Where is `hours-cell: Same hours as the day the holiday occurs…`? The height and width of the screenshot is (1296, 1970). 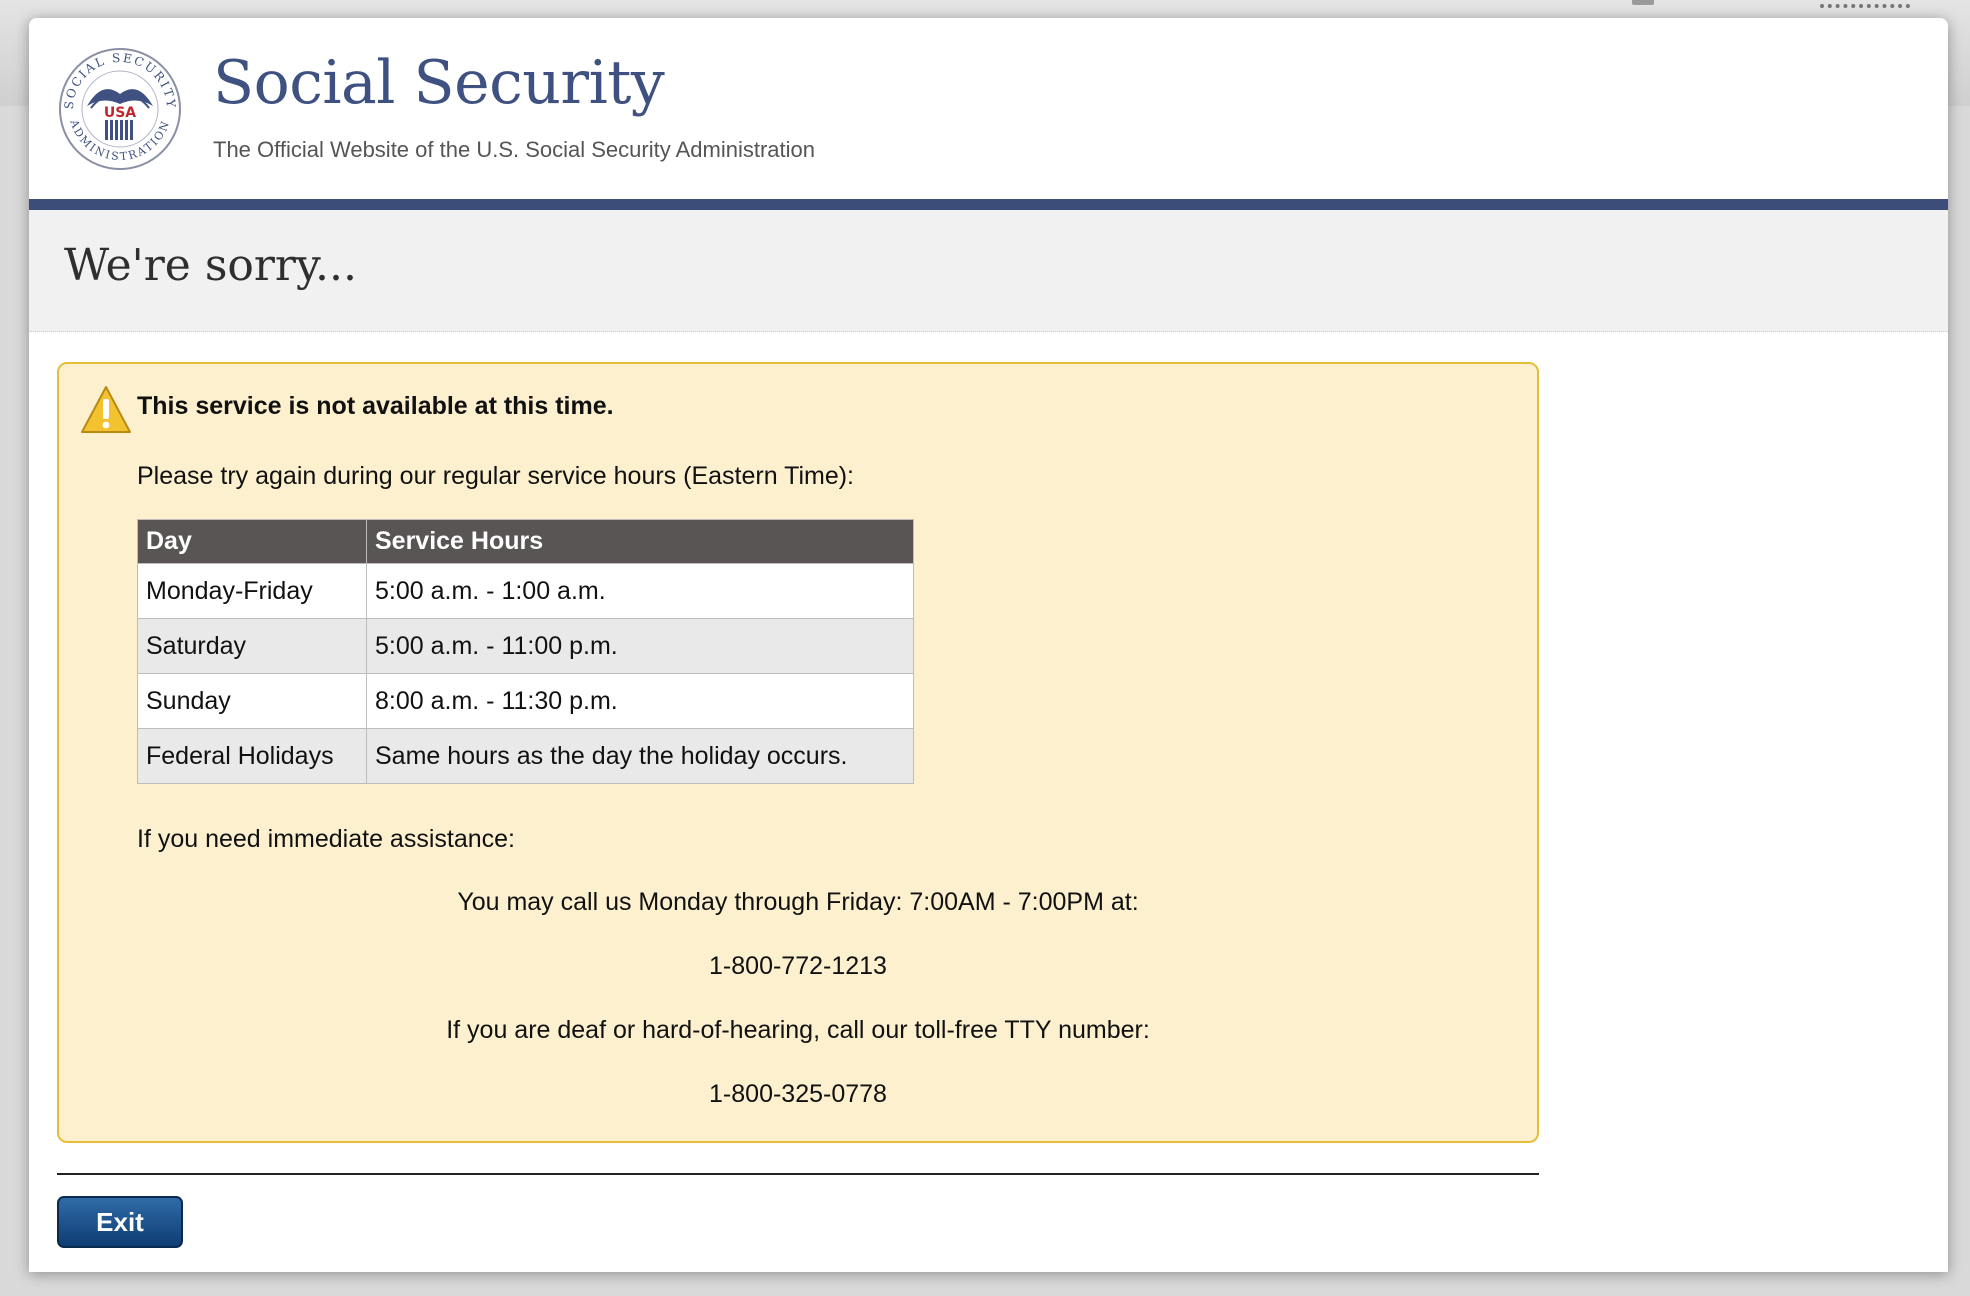 hours-cell: Same hours as the day the holiday occurs… is located at coordinates (640, 756).